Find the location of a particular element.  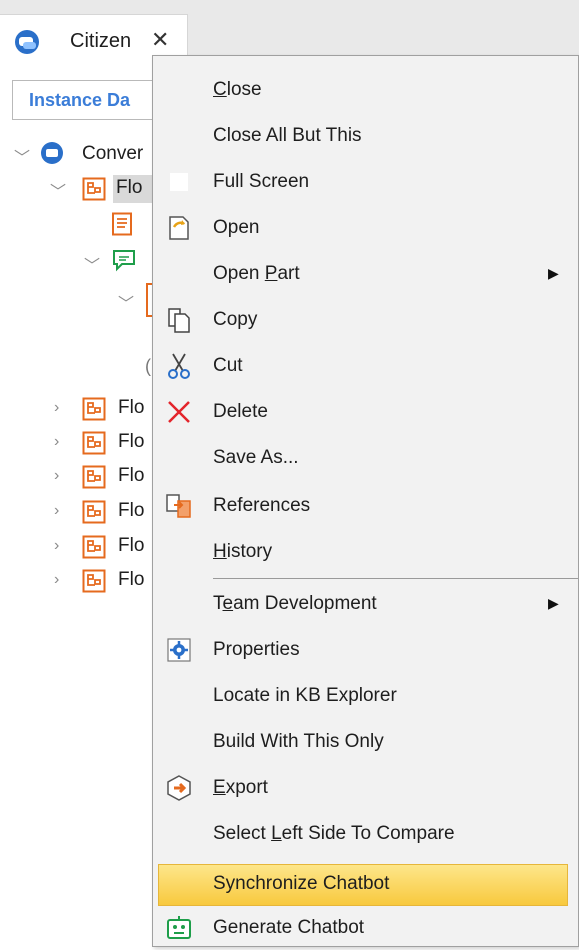

menu-item-delete: Delete is located at coordinates (365, 412).